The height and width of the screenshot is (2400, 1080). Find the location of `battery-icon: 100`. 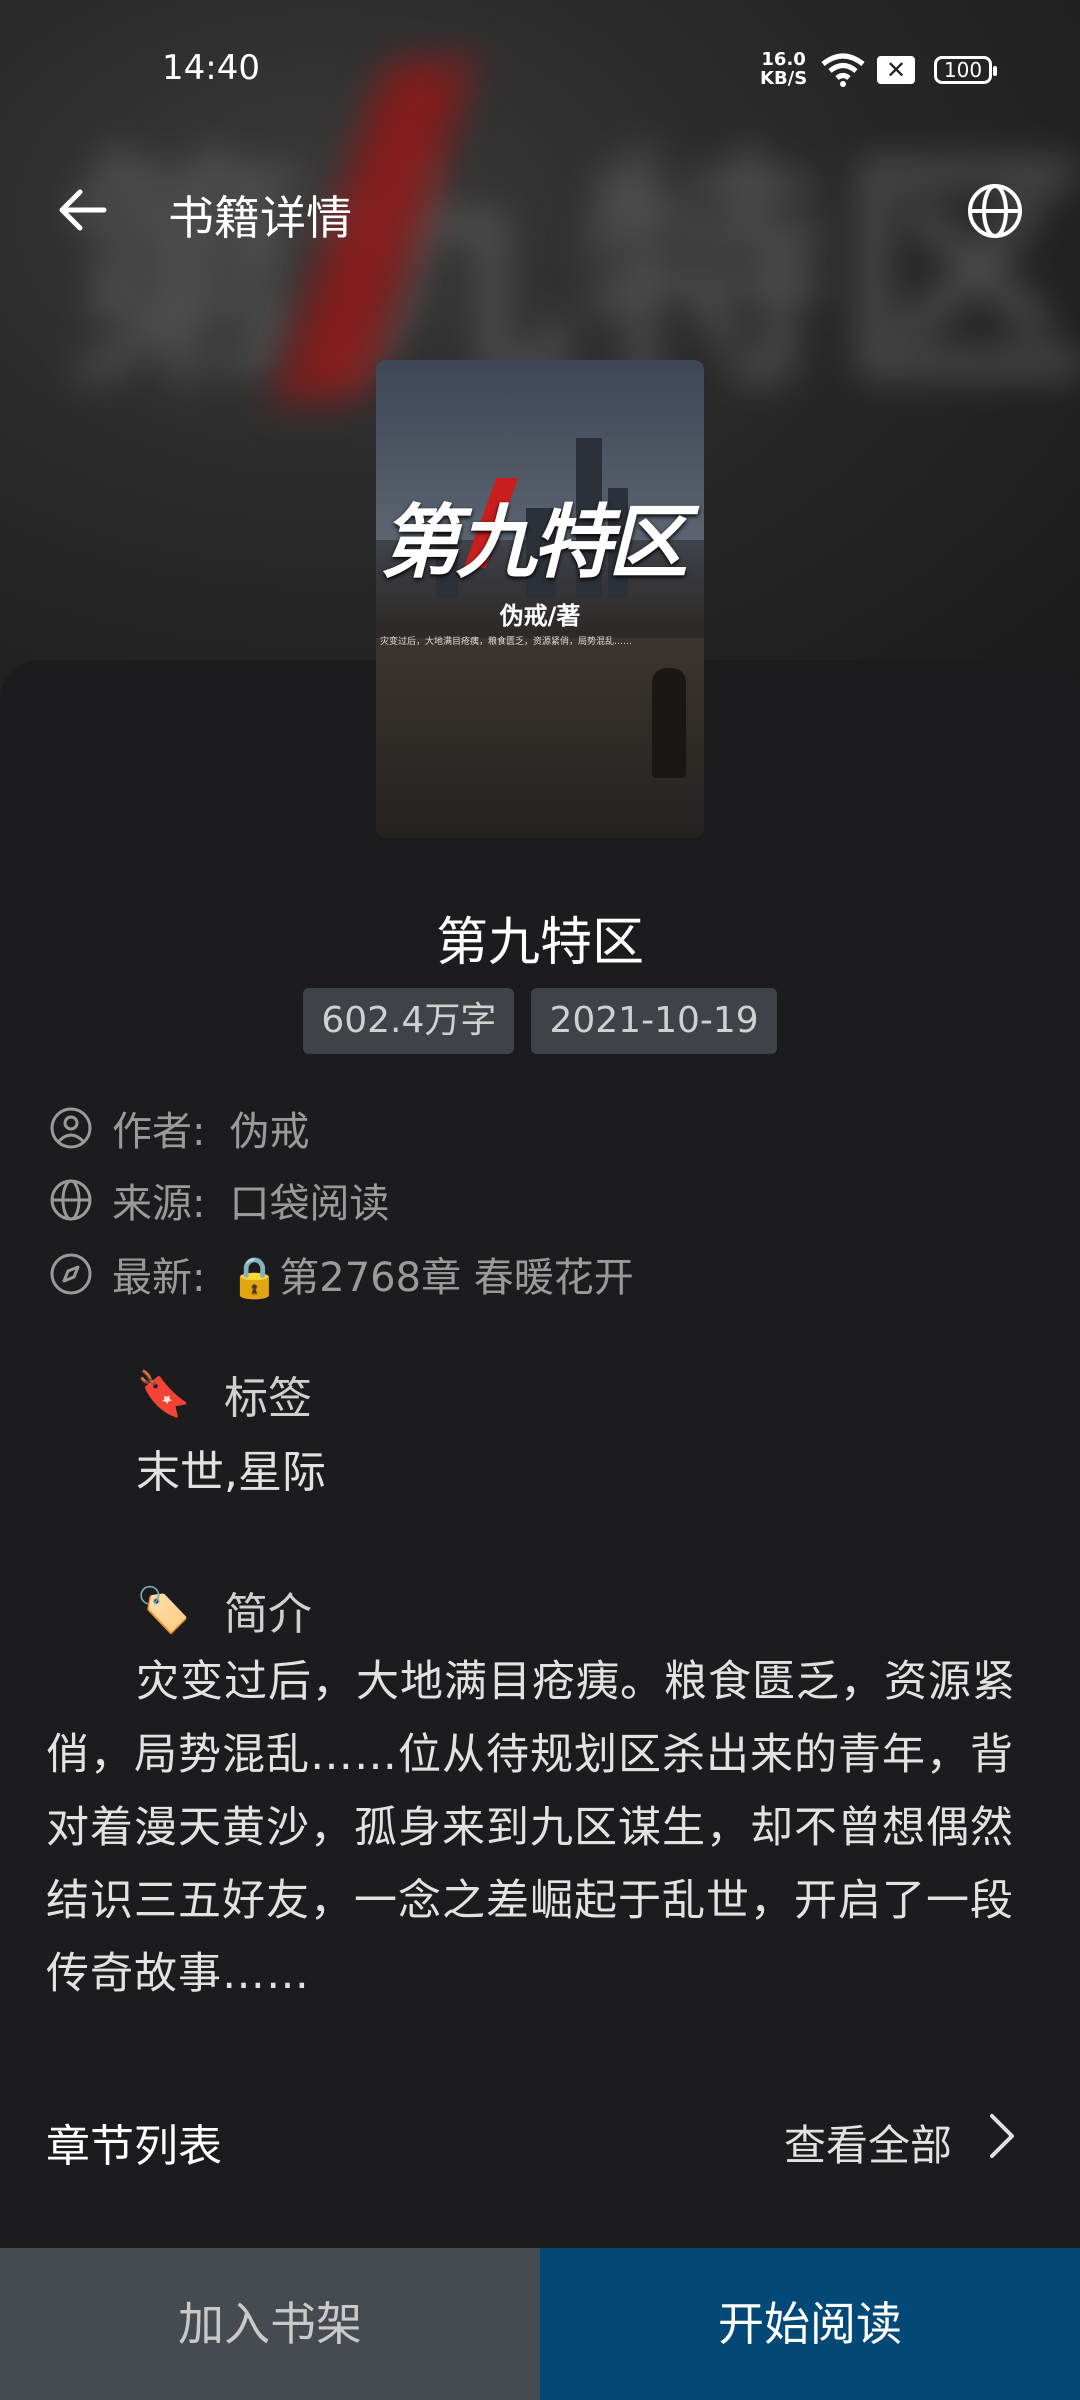

battery-icon: 100 is located at coordinates (965, 70).